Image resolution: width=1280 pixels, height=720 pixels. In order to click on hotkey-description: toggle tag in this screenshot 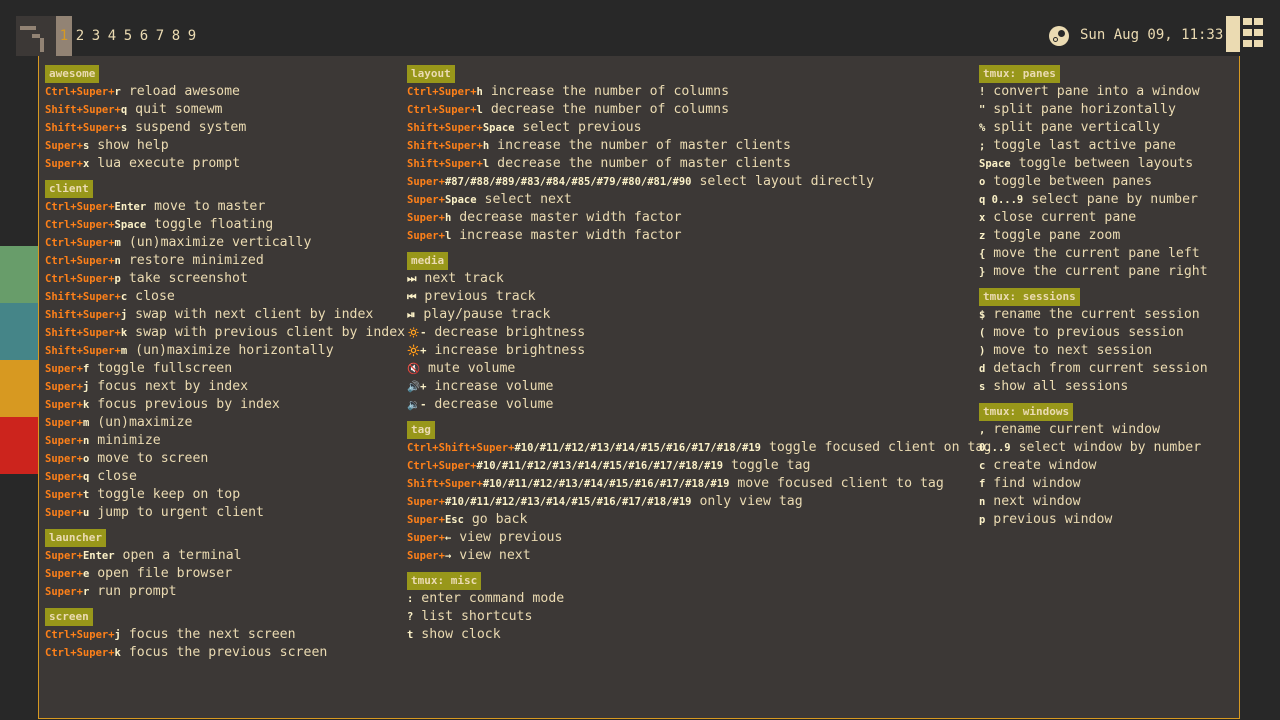, I will do `click(771, 465)`.